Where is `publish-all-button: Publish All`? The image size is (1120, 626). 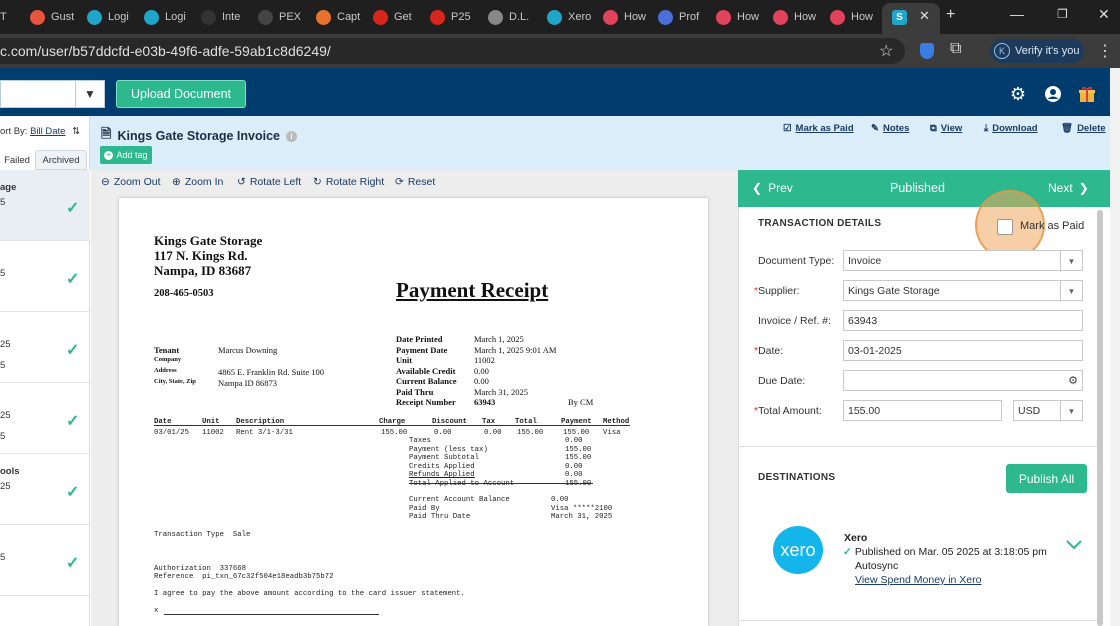 publish-all-button: Publish All is located at coordinates (1046, 478).